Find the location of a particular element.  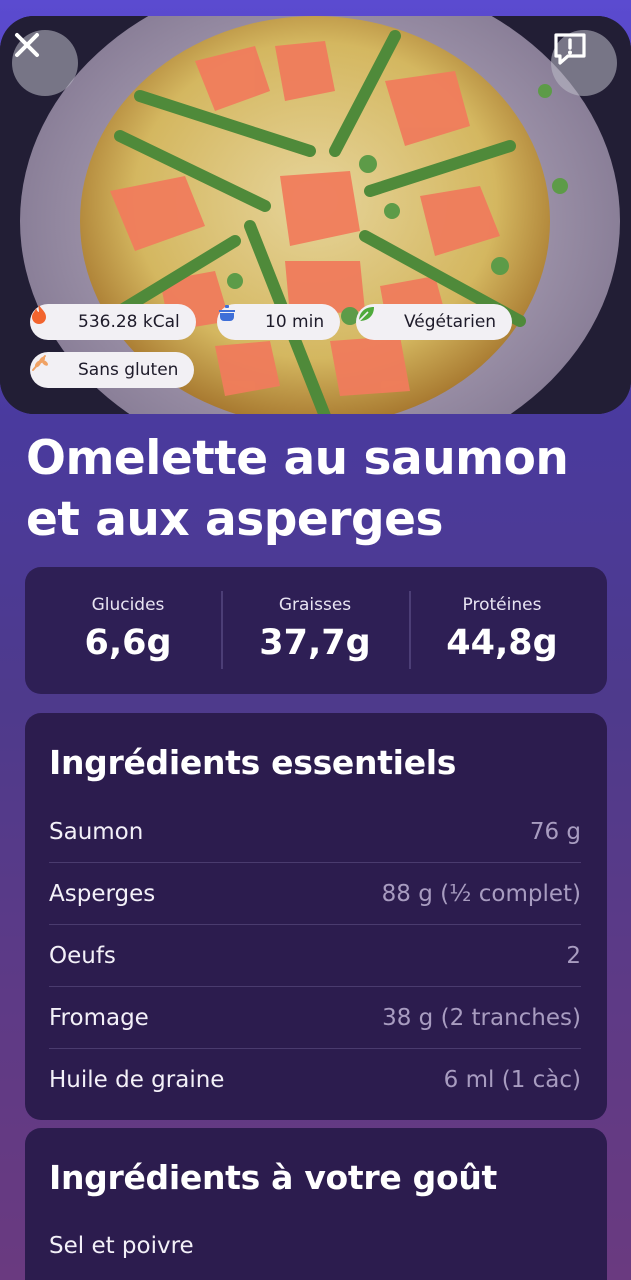

macro-fat: Graisses 37,7g is located at coordinates (315, 630).